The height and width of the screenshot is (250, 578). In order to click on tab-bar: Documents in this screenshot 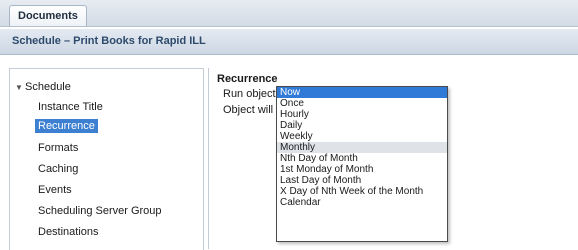, I will do `click(289, 13)`.